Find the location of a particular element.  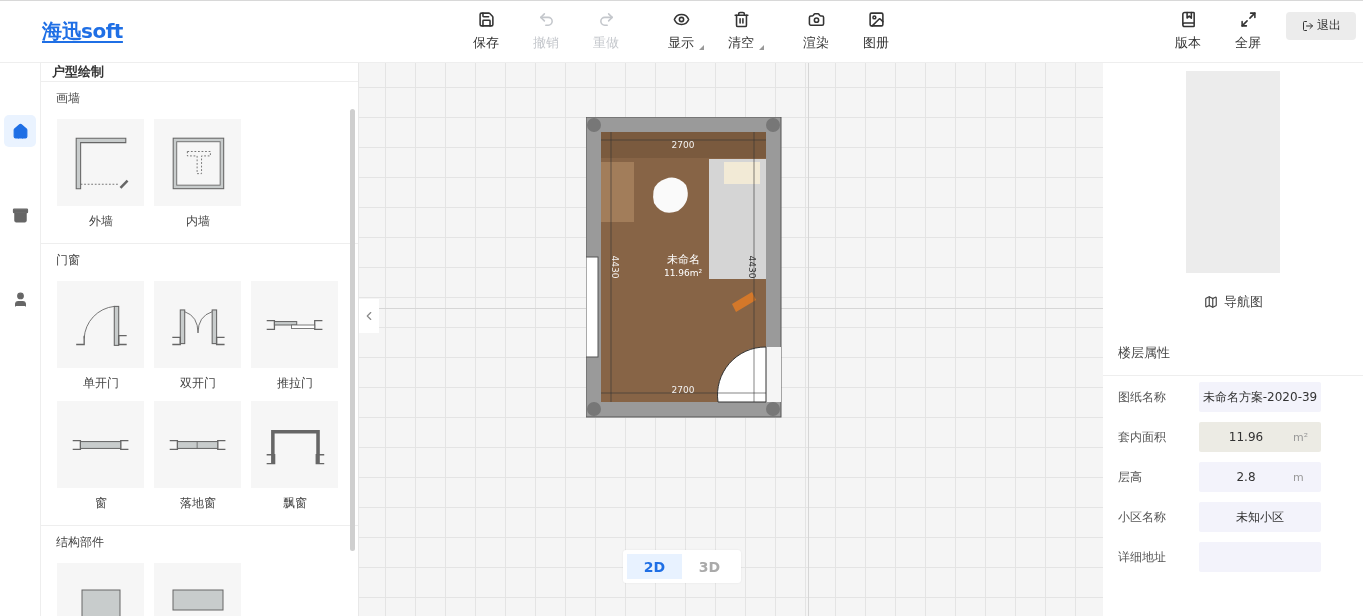

room-name: 未命名 is located at coordinates (683, 259).